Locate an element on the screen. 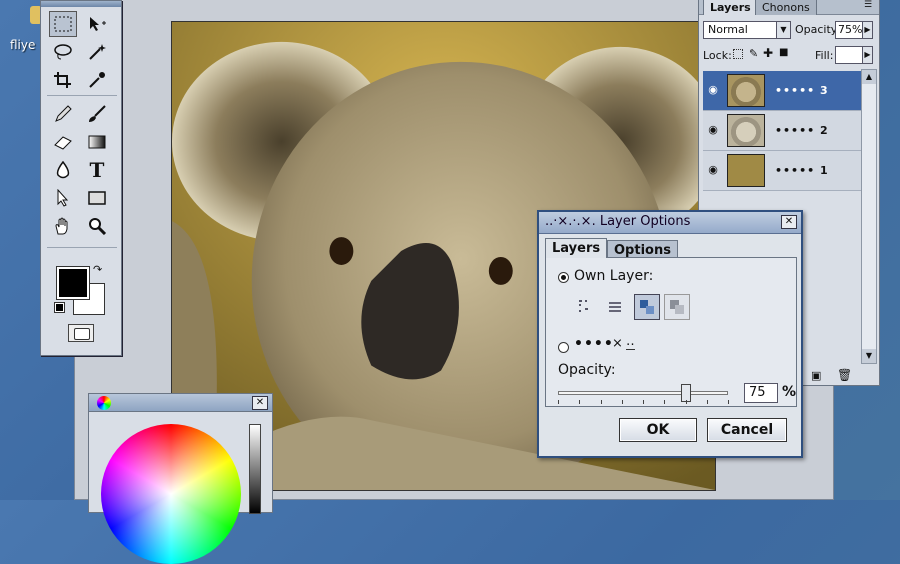  hand-icon is located at coordinates (63, 226).